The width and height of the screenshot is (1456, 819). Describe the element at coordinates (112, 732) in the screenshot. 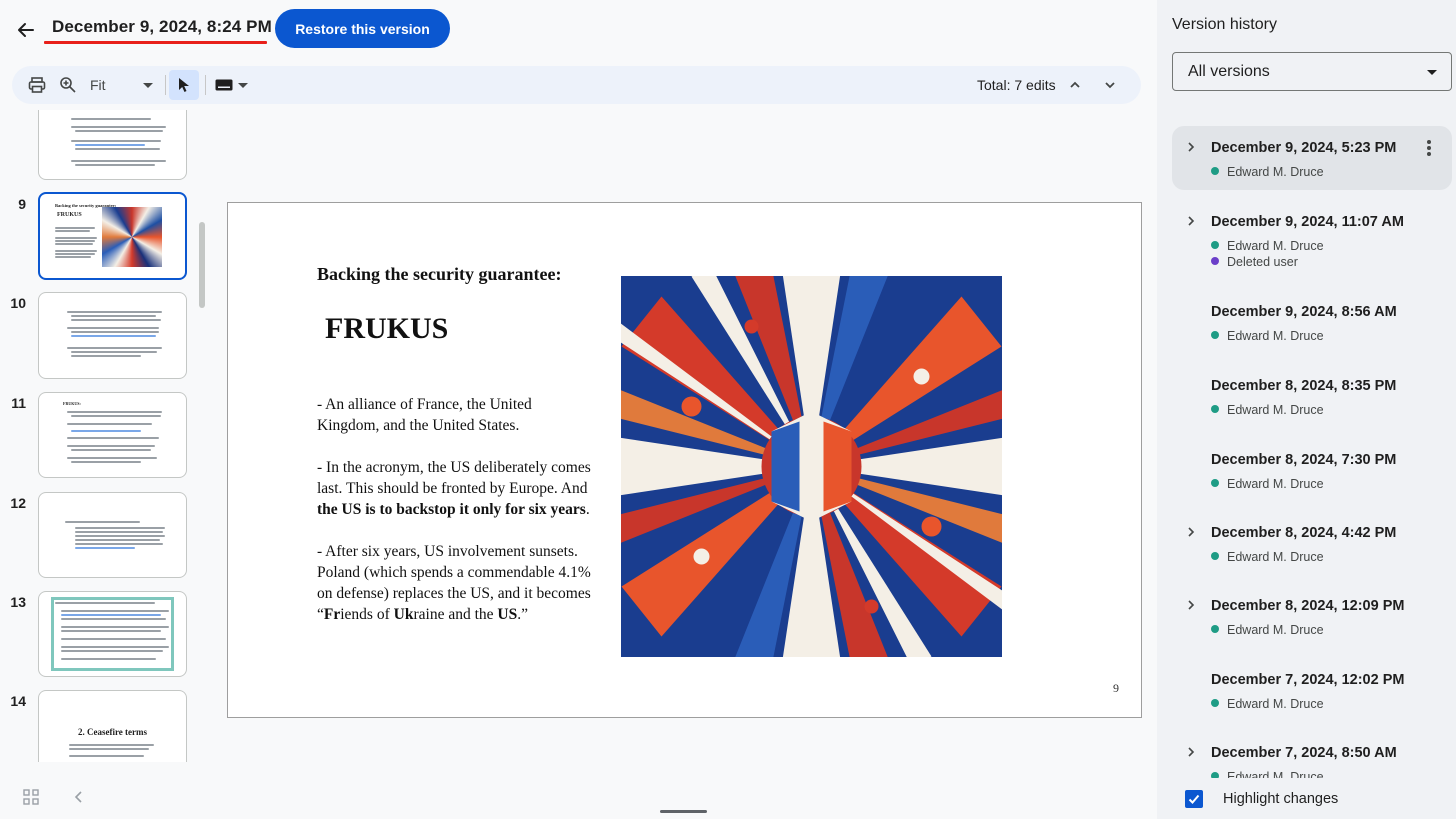

I see `thumb-title: 2. Ceasefire terms` at that location.